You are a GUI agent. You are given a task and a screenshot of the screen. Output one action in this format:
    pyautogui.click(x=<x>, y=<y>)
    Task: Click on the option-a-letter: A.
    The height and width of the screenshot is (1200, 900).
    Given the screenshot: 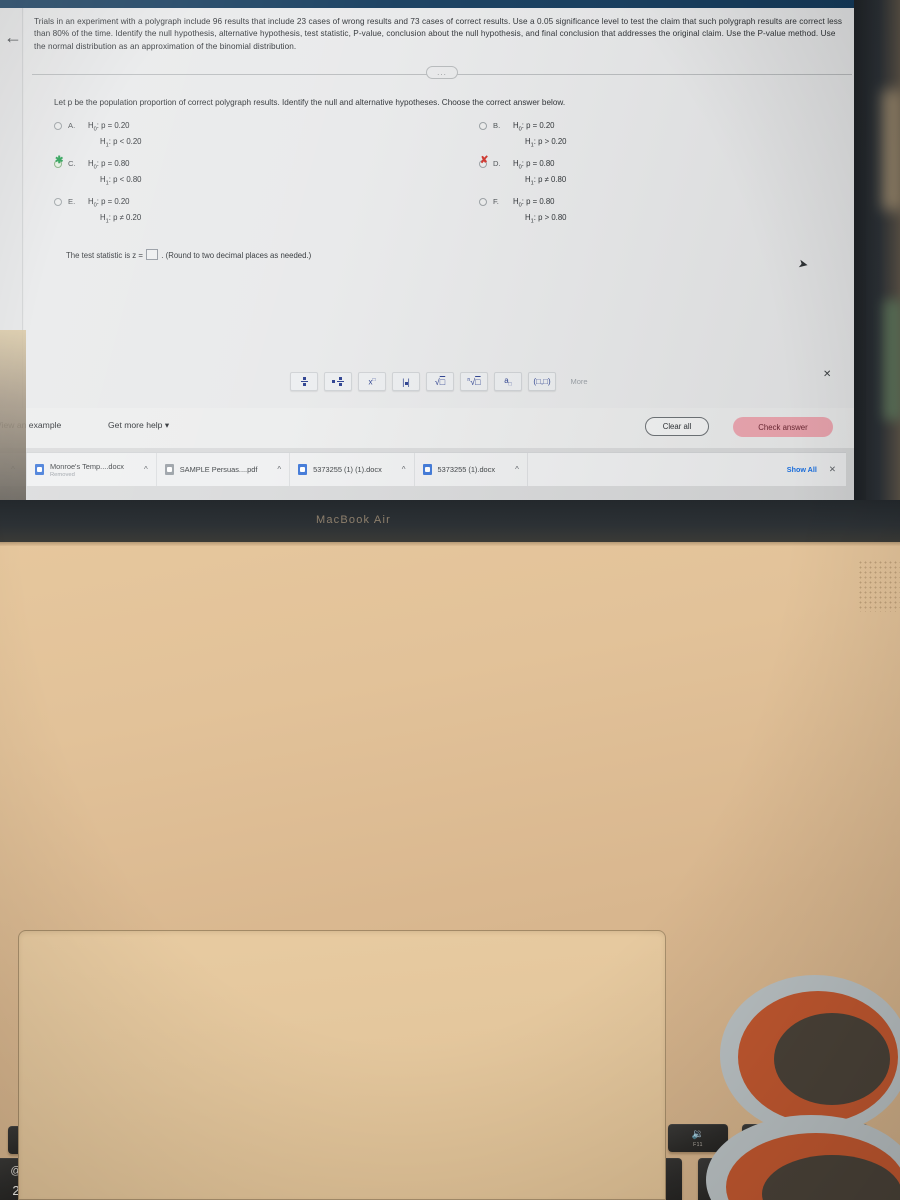 What is the action you would take?
    pyautogui.click(x=72, y=125)
    